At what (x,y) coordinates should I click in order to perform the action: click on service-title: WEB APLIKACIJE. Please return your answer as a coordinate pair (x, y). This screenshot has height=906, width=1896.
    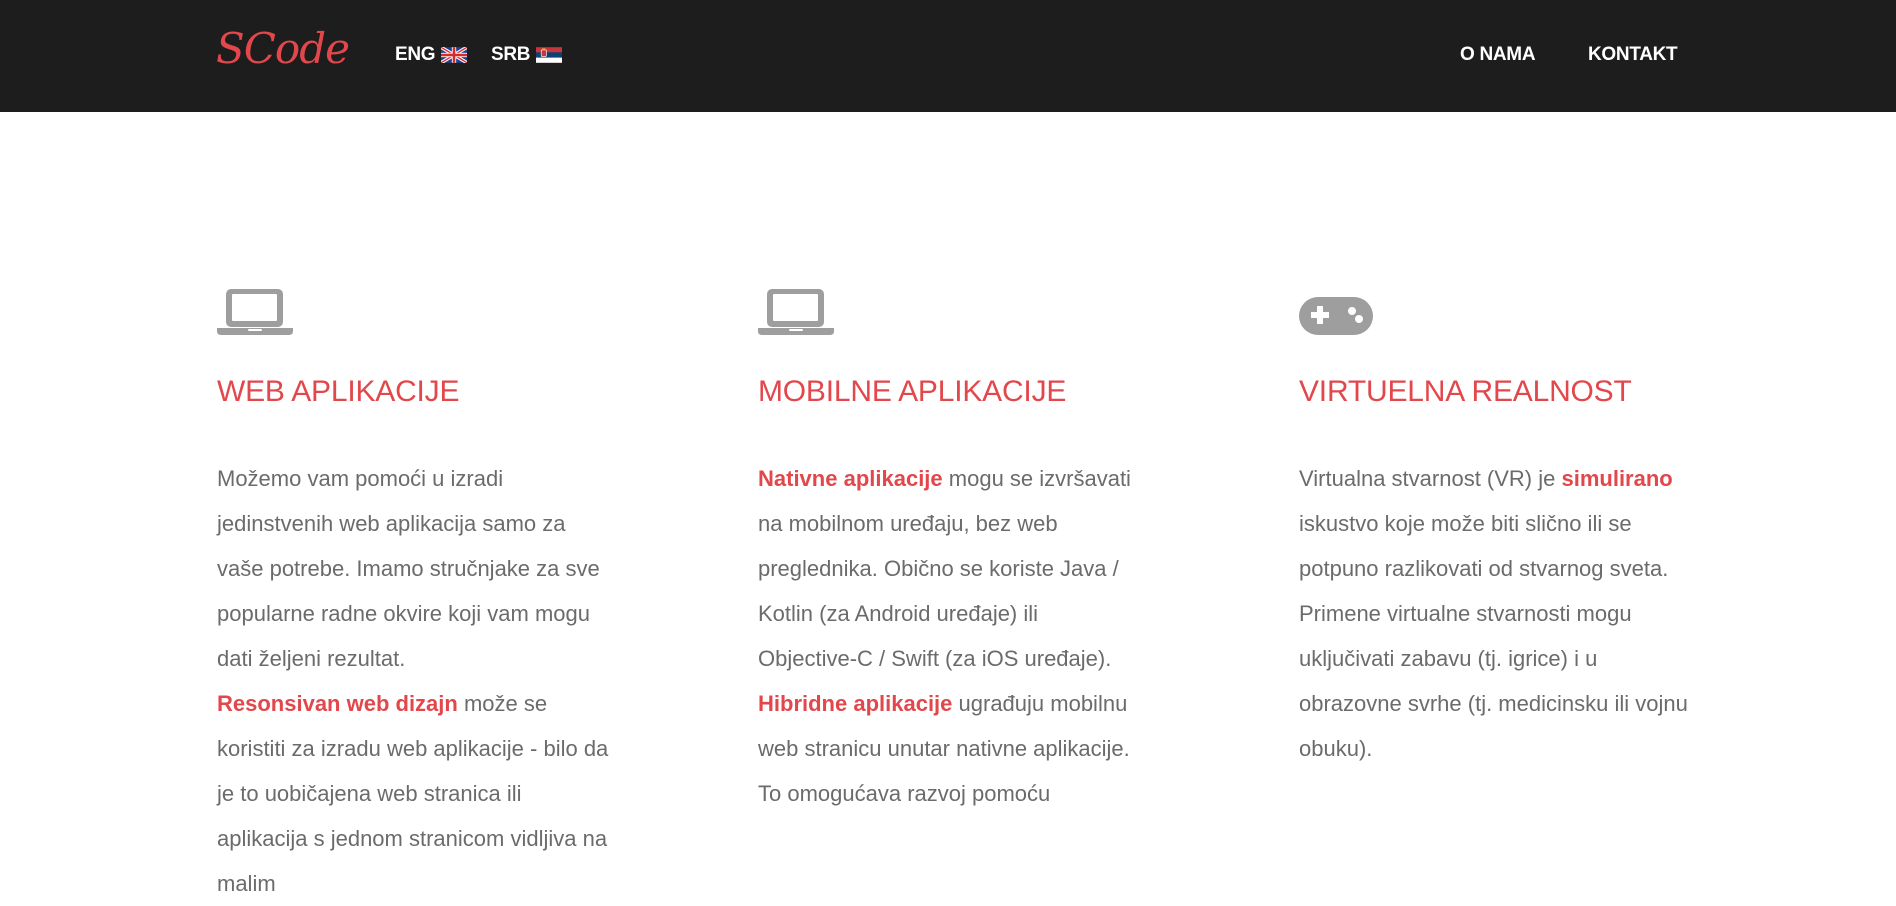
    Looking at the image, I should click on (338, 391).